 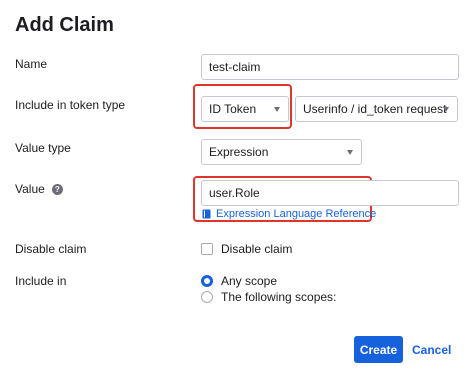 What do you see at coordinates (43, 148) in the screenshot?
I see `value-type-label: Value type` at bounding box center [43, 148].